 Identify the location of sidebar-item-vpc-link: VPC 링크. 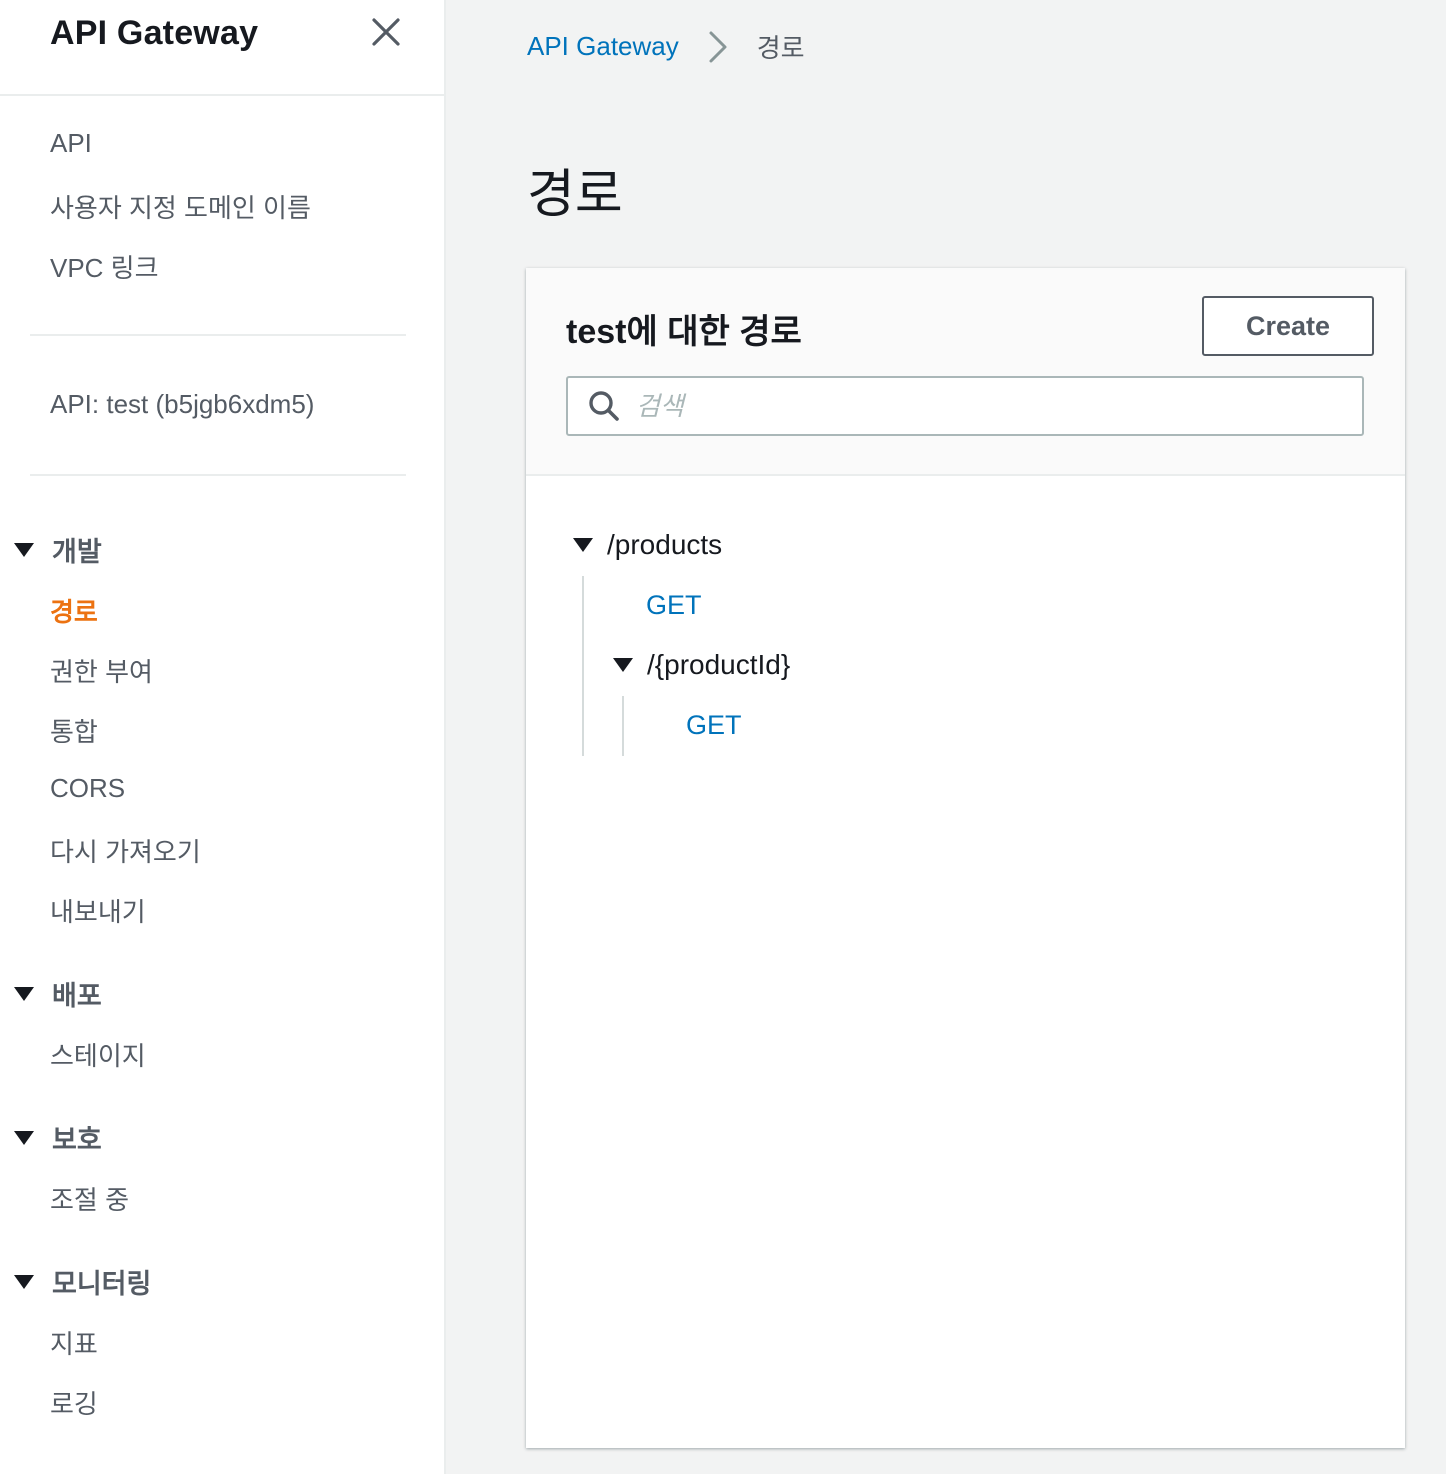
(104, 266).